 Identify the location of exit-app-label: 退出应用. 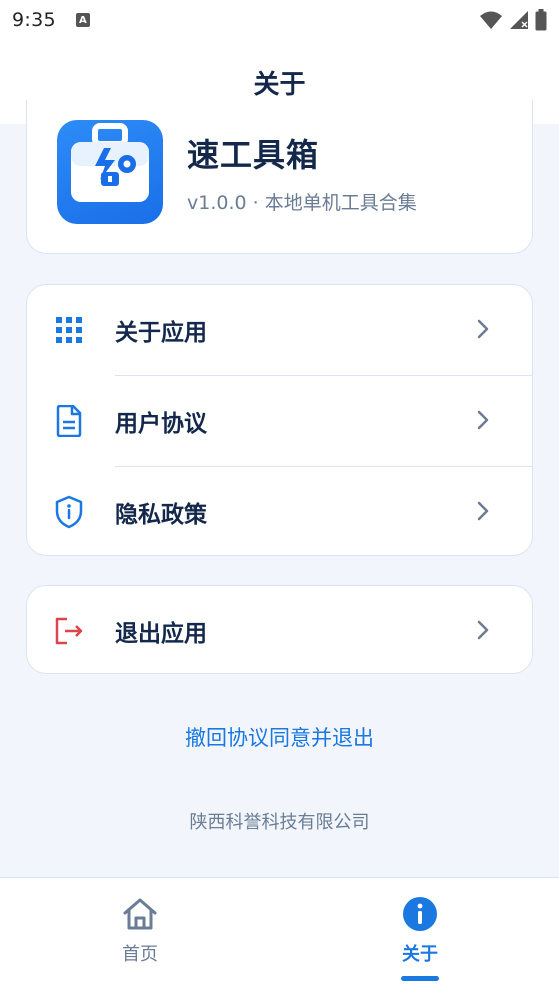
(161, 634).